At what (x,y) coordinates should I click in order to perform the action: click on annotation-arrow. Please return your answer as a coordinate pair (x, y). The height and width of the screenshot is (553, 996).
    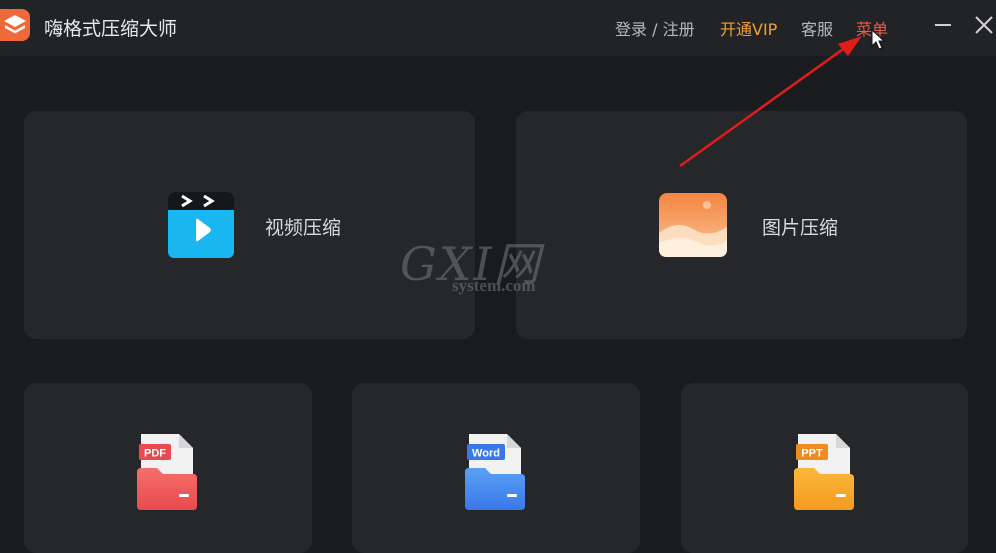
    Looking at the image, I should click on (782, 98).